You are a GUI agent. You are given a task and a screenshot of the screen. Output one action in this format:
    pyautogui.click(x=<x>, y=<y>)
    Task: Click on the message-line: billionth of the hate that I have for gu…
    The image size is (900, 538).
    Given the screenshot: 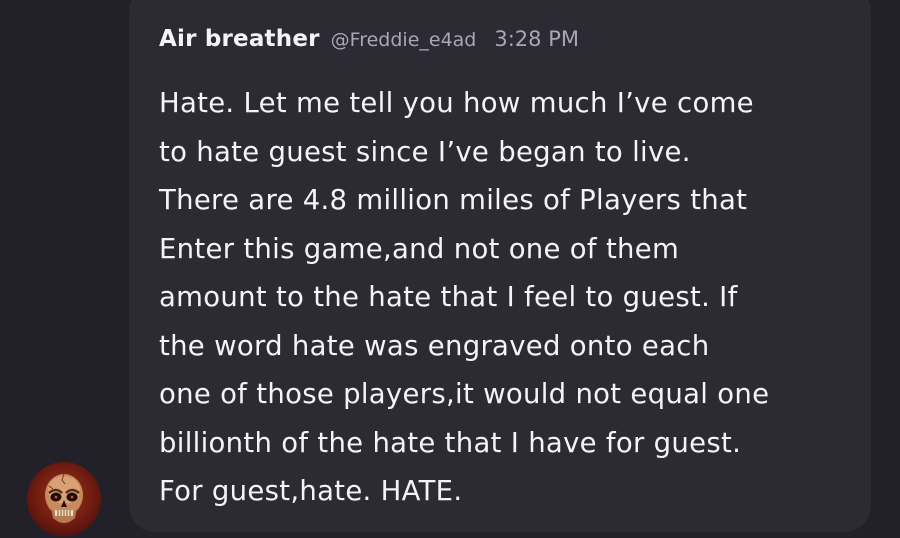 What is the action you would take?
    pyautogui.click(x=450, y=442)
    